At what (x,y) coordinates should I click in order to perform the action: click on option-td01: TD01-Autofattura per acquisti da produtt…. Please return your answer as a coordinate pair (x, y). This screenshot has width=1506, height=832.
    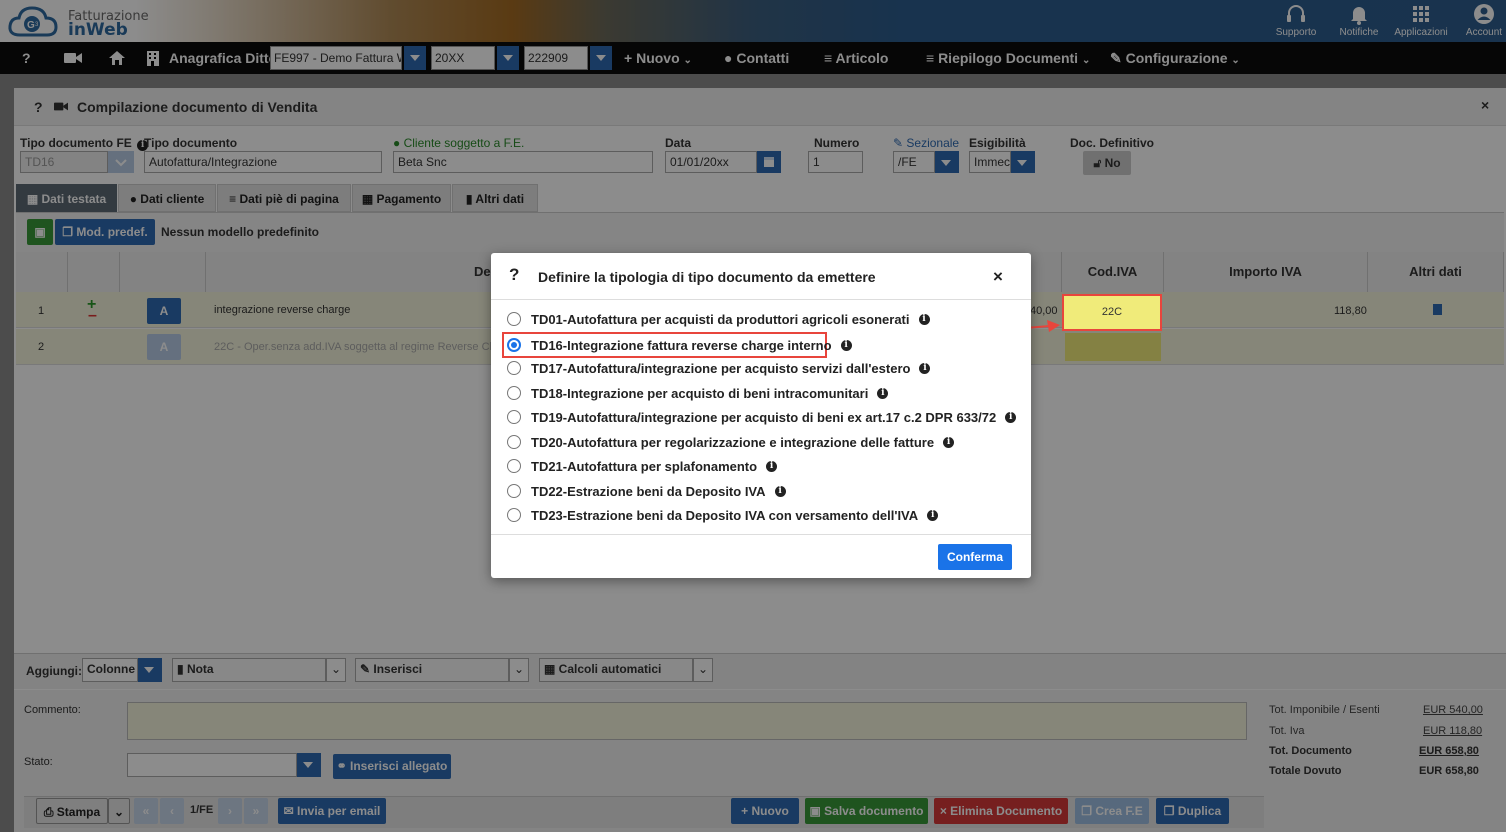
    Looking at the image, I should click on (718, 319).